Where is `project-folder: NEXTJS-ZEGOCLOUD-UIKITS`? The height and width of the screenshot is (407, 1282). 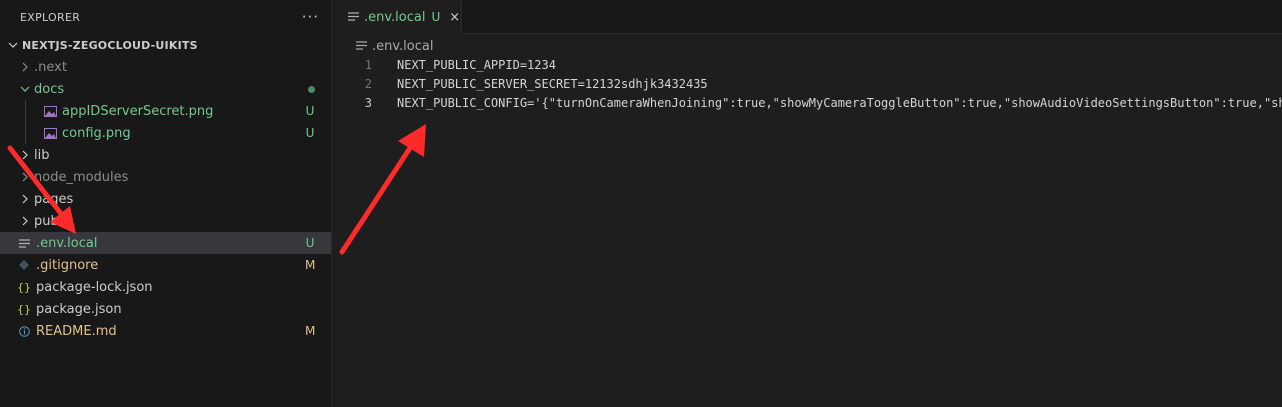
project-folder: NEXTJS-ZEGOCLOUD-UIKITS is located at coordinates (165, 45).